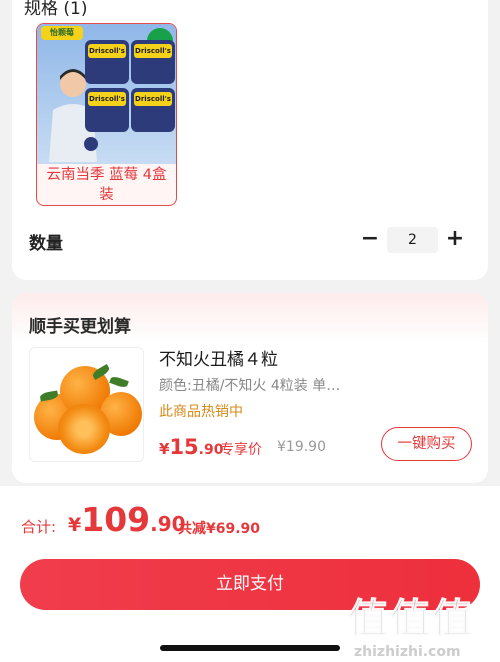 Image resolution: width=500 pixels, height=662 pixels. What do you see at coordinates (86, 404) in the screenshot?
I see `orange-product-image` at bounding box center [86, 404].